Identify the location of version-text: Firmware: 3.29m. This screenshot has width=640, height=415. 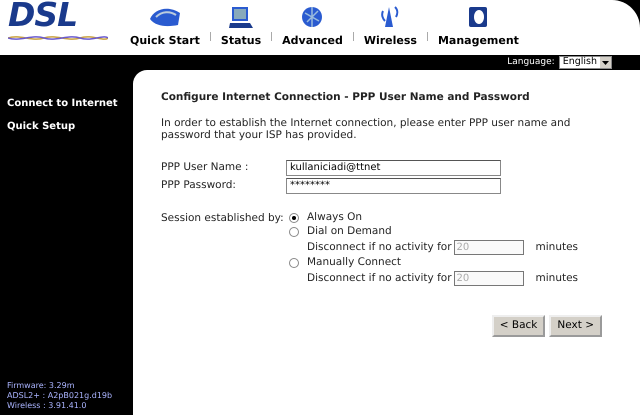
(41, 386).